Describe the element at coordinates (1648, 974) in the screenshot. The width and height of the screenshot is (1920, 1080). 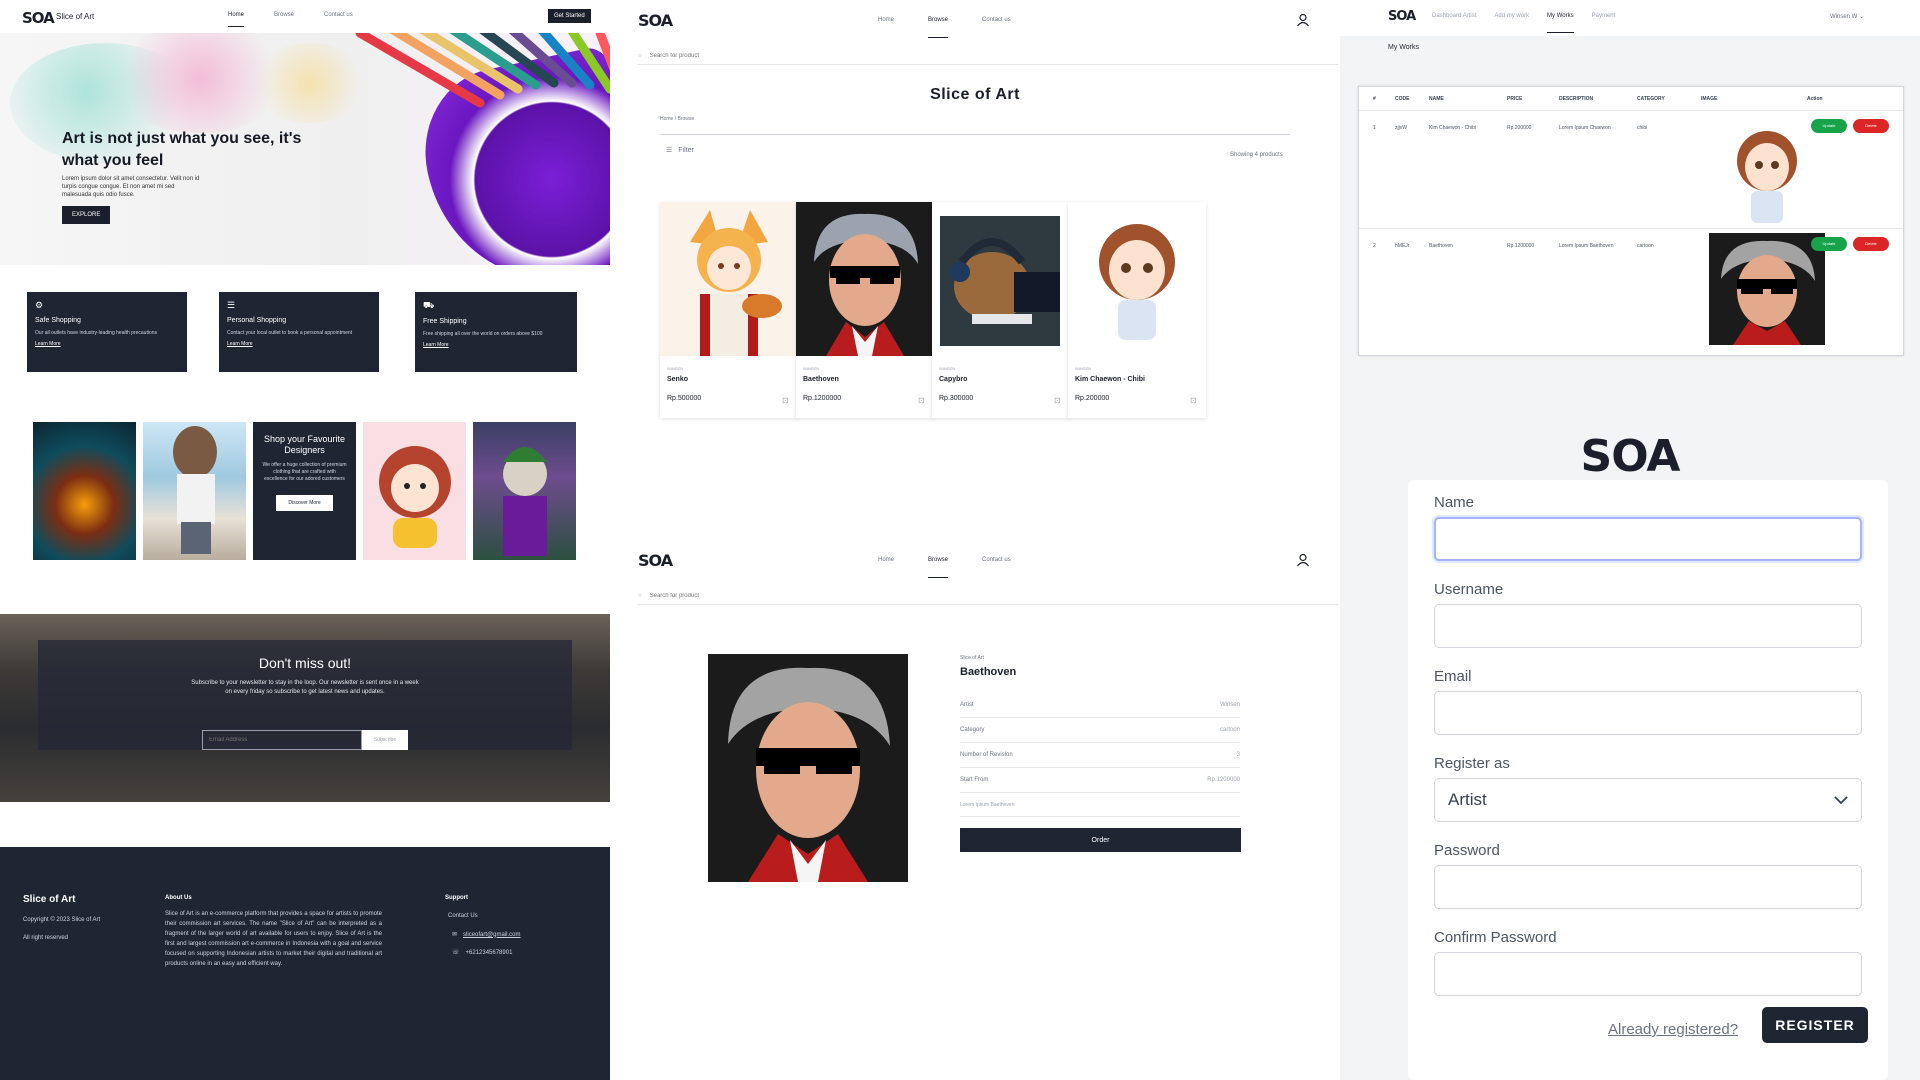
I see `confirm-password-input` at that location.